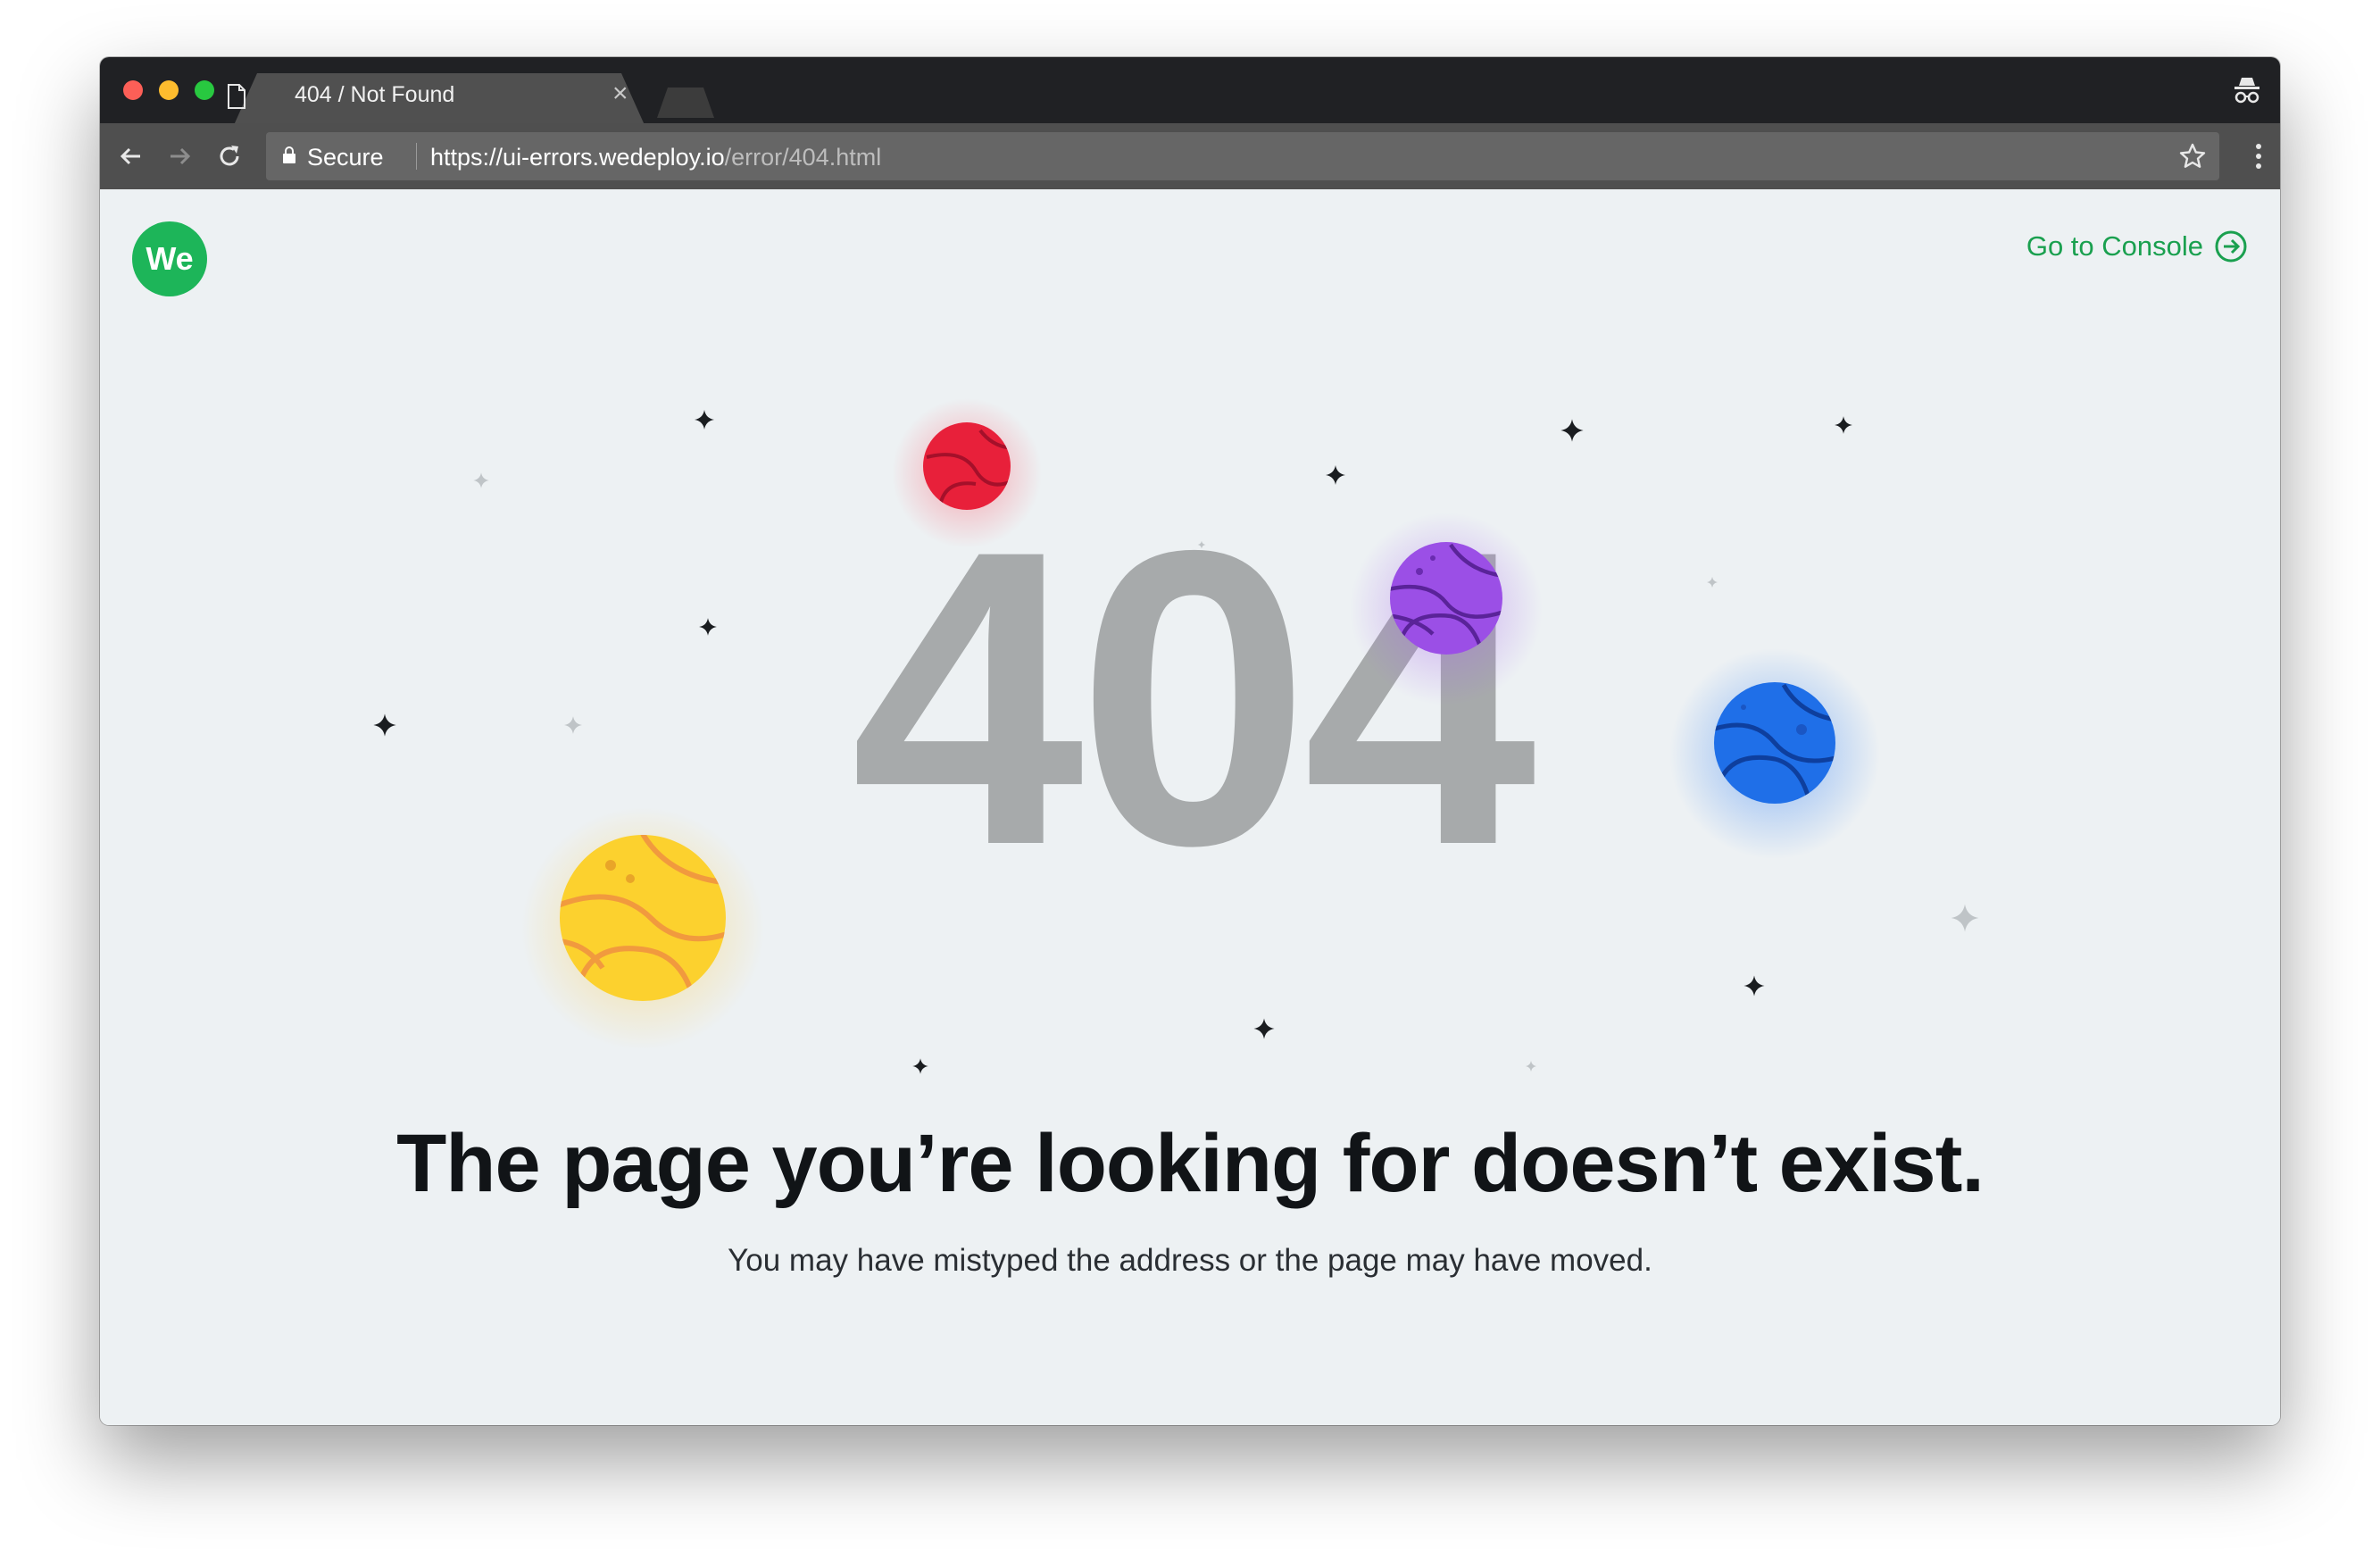  What do you see at coordinates (2246, 91) in the screenshot?
I see `incognito-icon` at bounding box center [2246, 91].